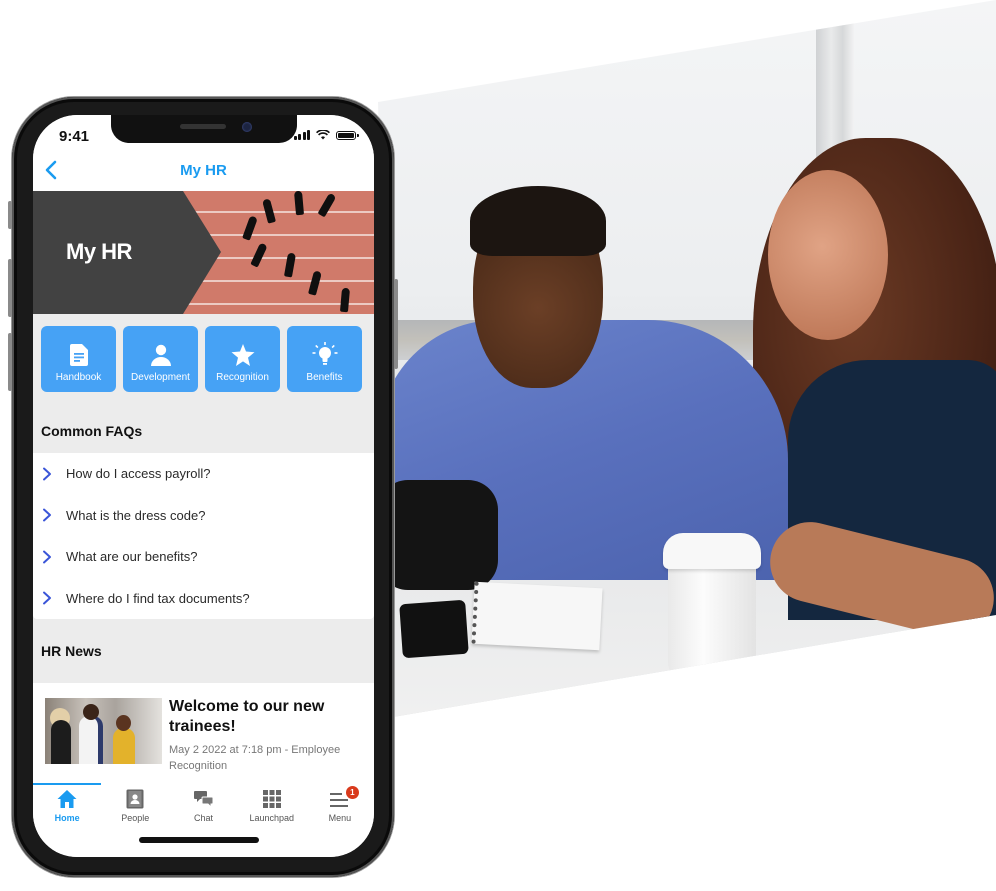  I want to click on star-icon, so click(242, 355).